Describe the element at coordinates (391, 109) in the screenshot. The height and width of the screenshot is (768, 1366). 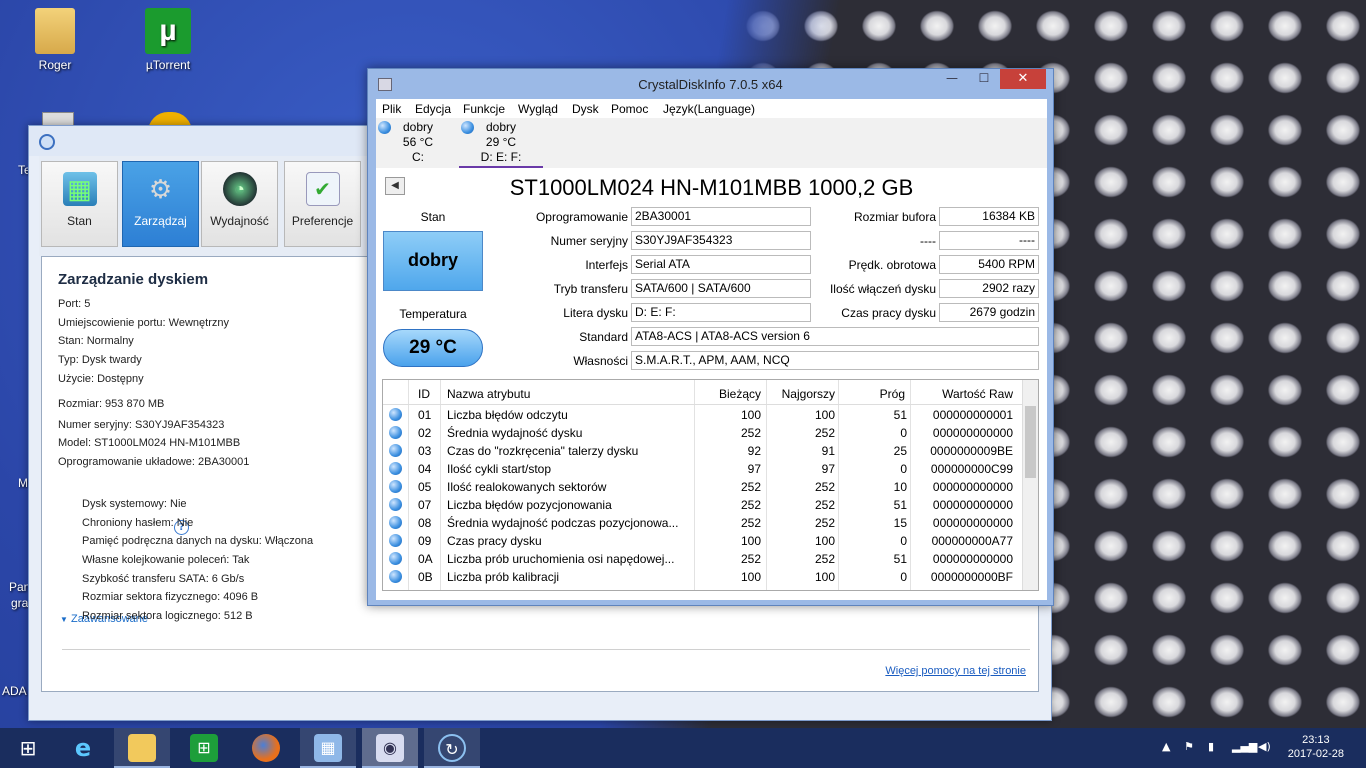
I see `menu-plik: Plik` at that location.